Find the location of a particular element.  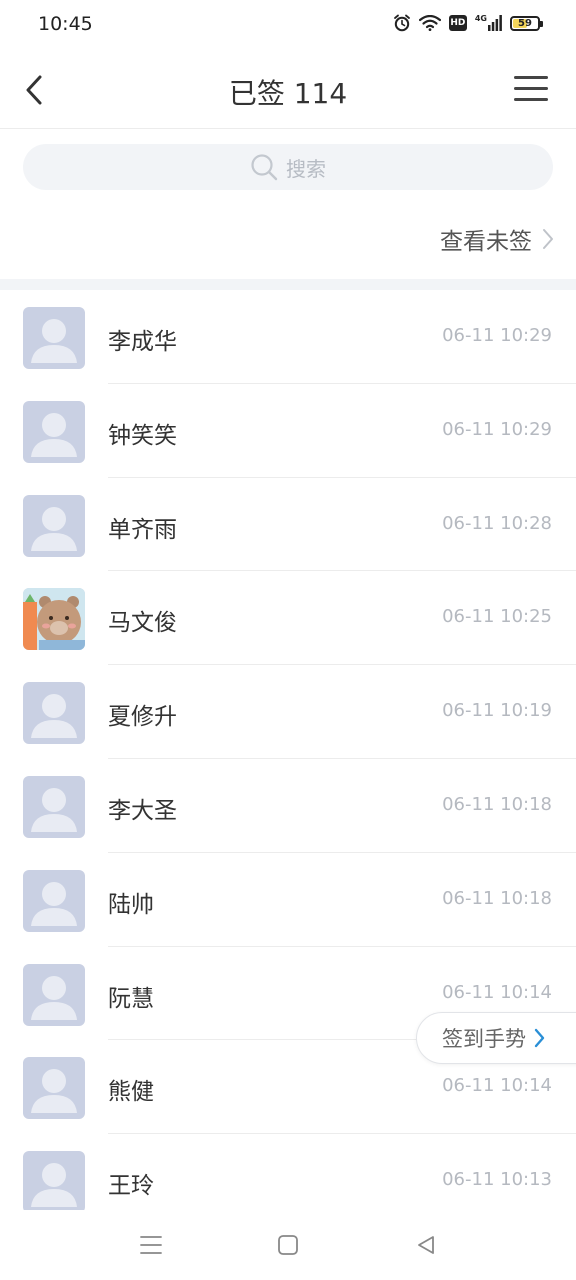

list-item: 李成华 06-11 10:29 is located at coordinates (288, 337).